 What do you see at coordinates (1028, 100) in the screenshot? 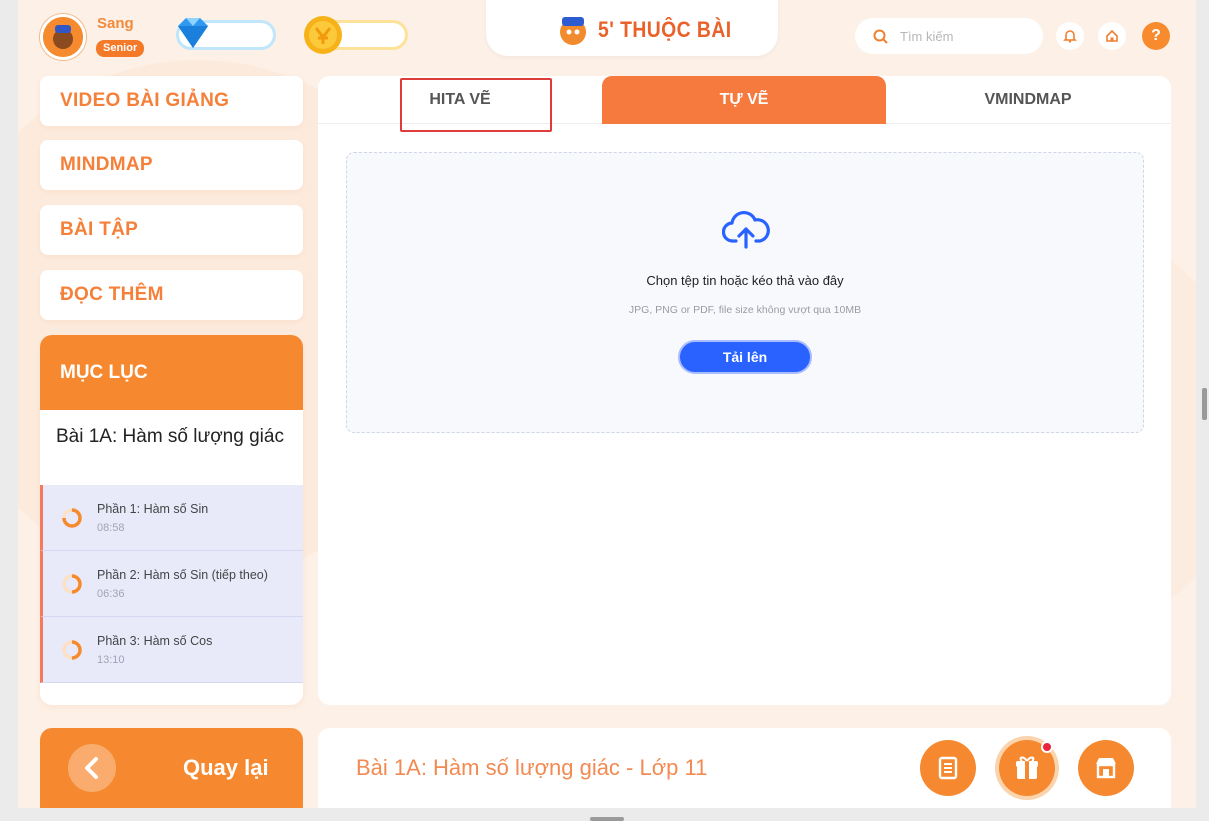
I see `tab-vmindmap: VMINDMAP` at bounding box center [1028, 100].